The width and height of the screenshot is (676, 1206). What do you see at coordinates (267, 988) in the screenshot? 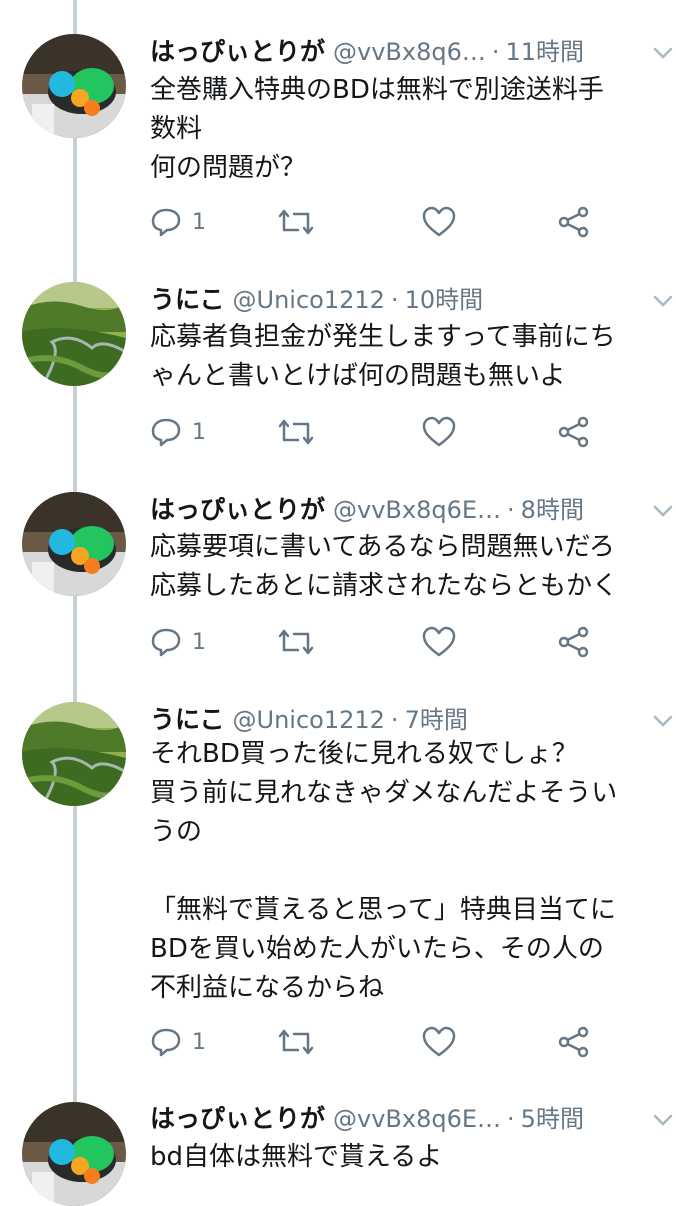
I see `tweet-text-line: 不利益になるからね` at bounding box center [267, 988].